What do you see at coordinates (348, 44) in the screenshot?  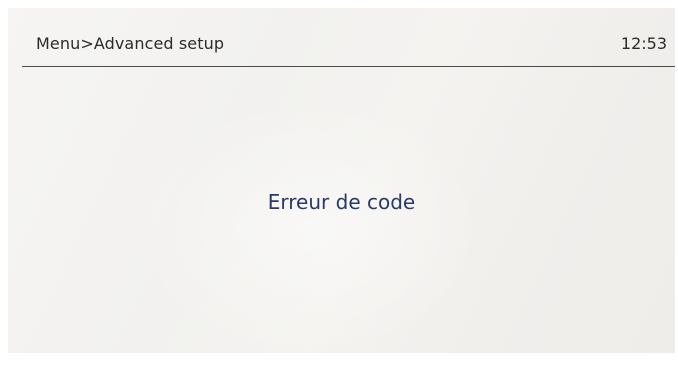 I see `header-bar: Menu>Advanced setup 12:53` at bounding box center [348, 44].